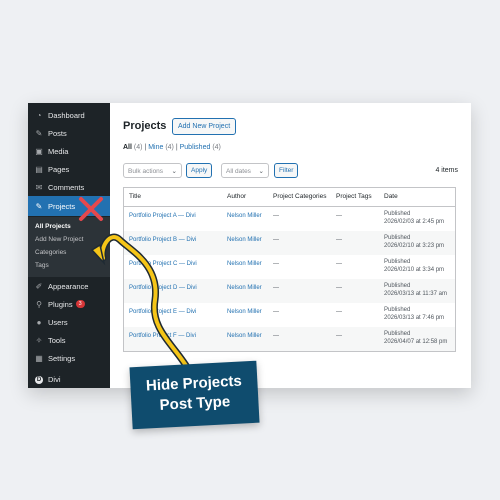 This screenshot has width=500, height=500. I want to click on close-icon, so click(91, 209).